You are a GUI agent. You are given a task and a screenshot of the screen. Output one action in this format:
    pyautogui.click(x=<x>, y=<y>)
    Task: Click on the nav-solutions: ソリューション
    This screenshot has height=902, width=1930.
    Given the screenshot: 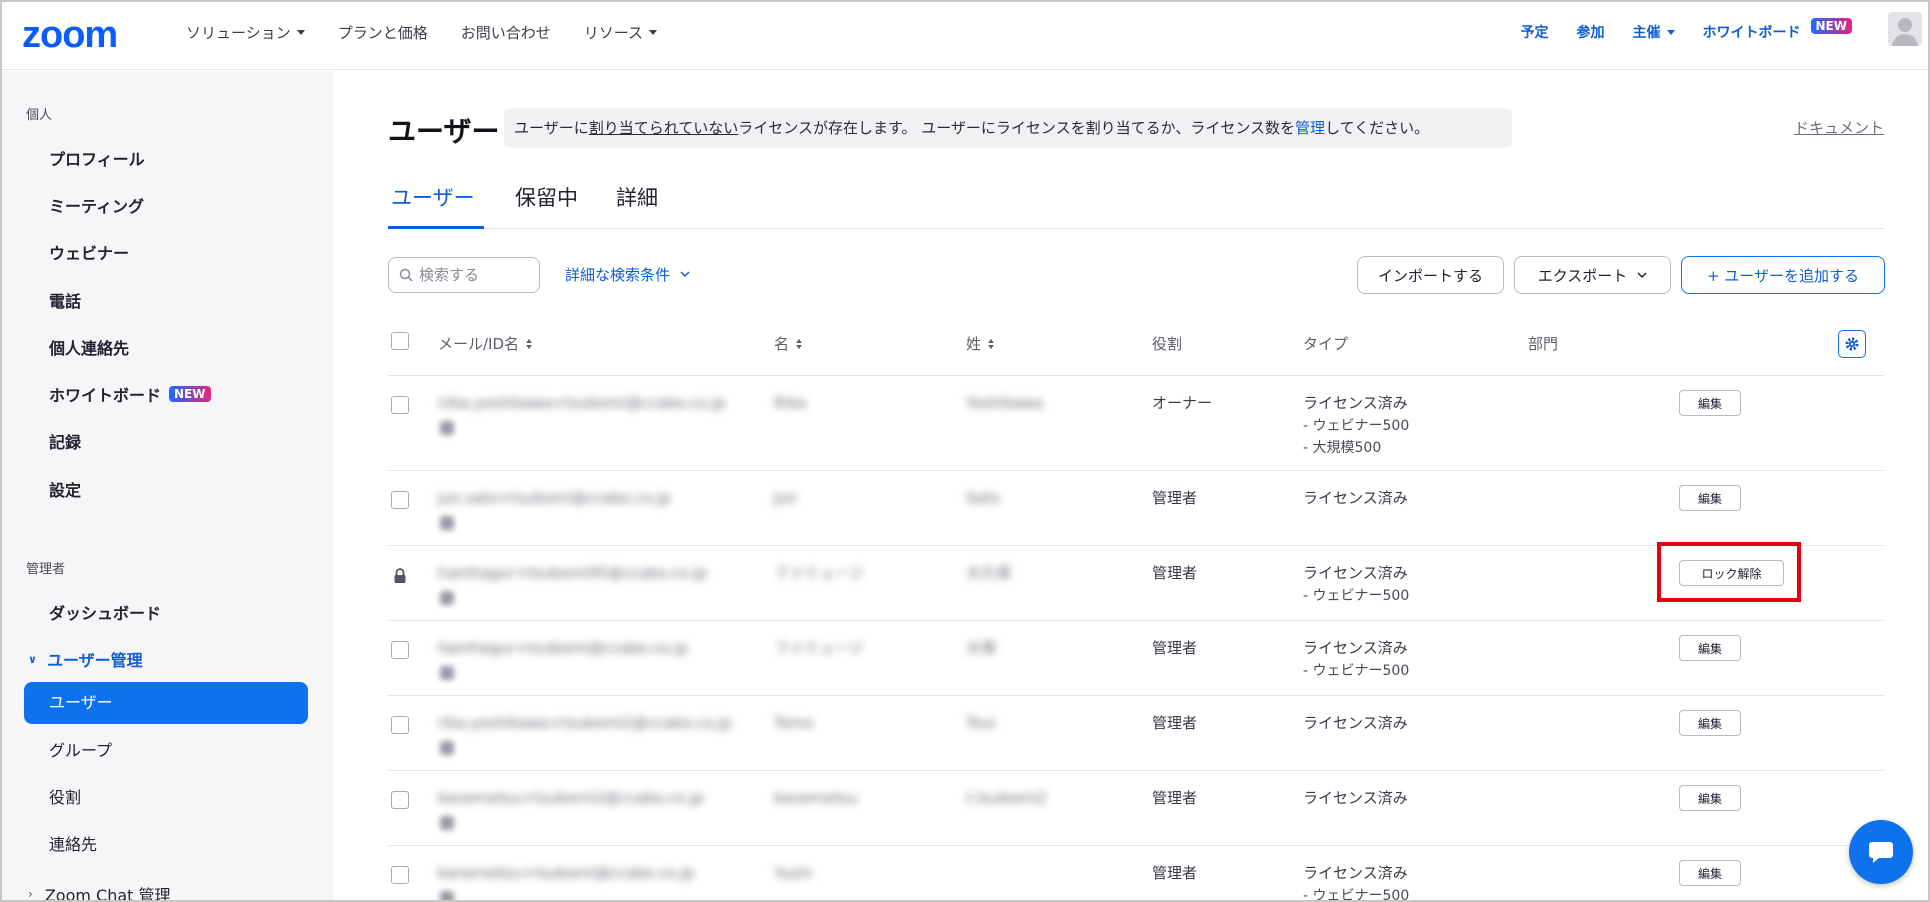 What is the action you would take?
    pyautogui.click(x=245, y=32)
    